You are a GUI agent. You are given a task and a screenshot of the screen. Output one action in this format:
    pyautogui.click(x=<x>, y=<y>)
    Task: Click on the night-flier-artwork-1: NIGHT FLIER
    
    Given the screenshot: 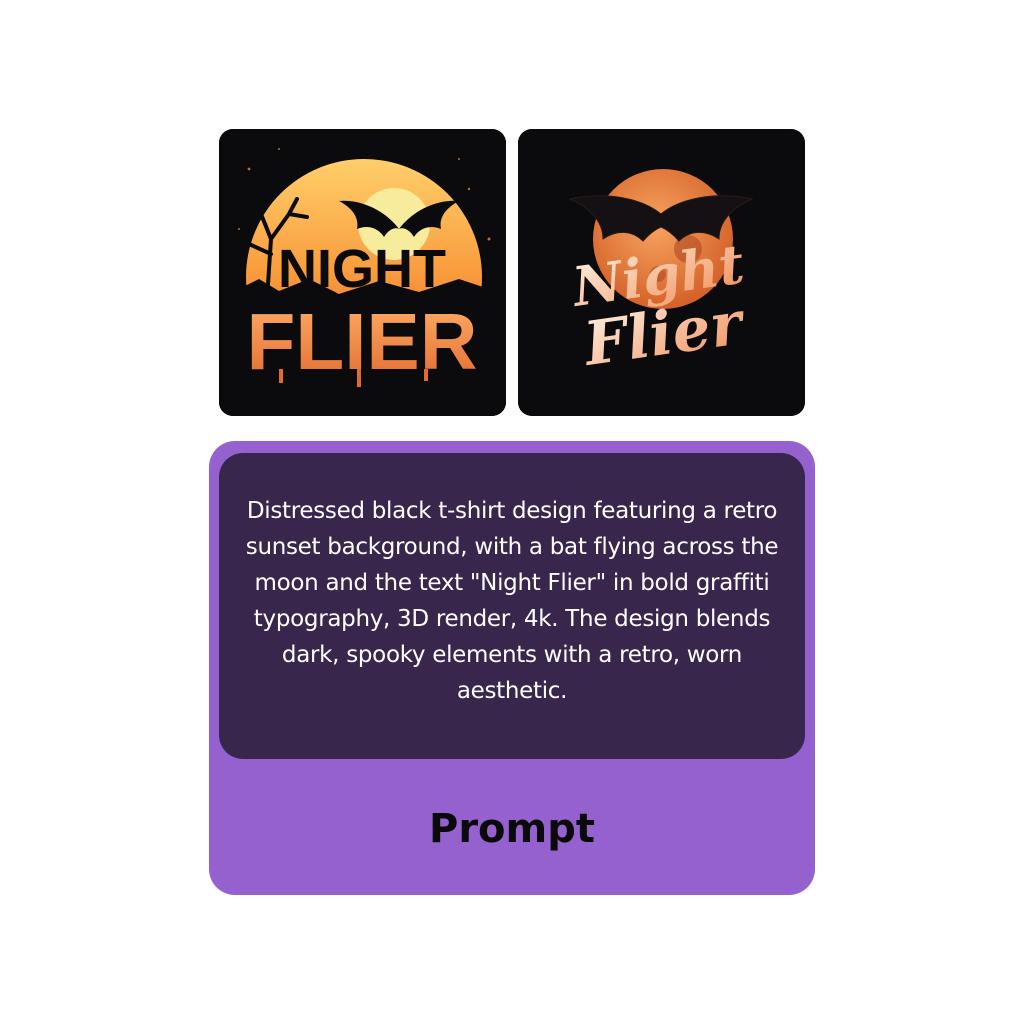 What is the action you would take?
    pyautogui.click(x=362, y=272)
    